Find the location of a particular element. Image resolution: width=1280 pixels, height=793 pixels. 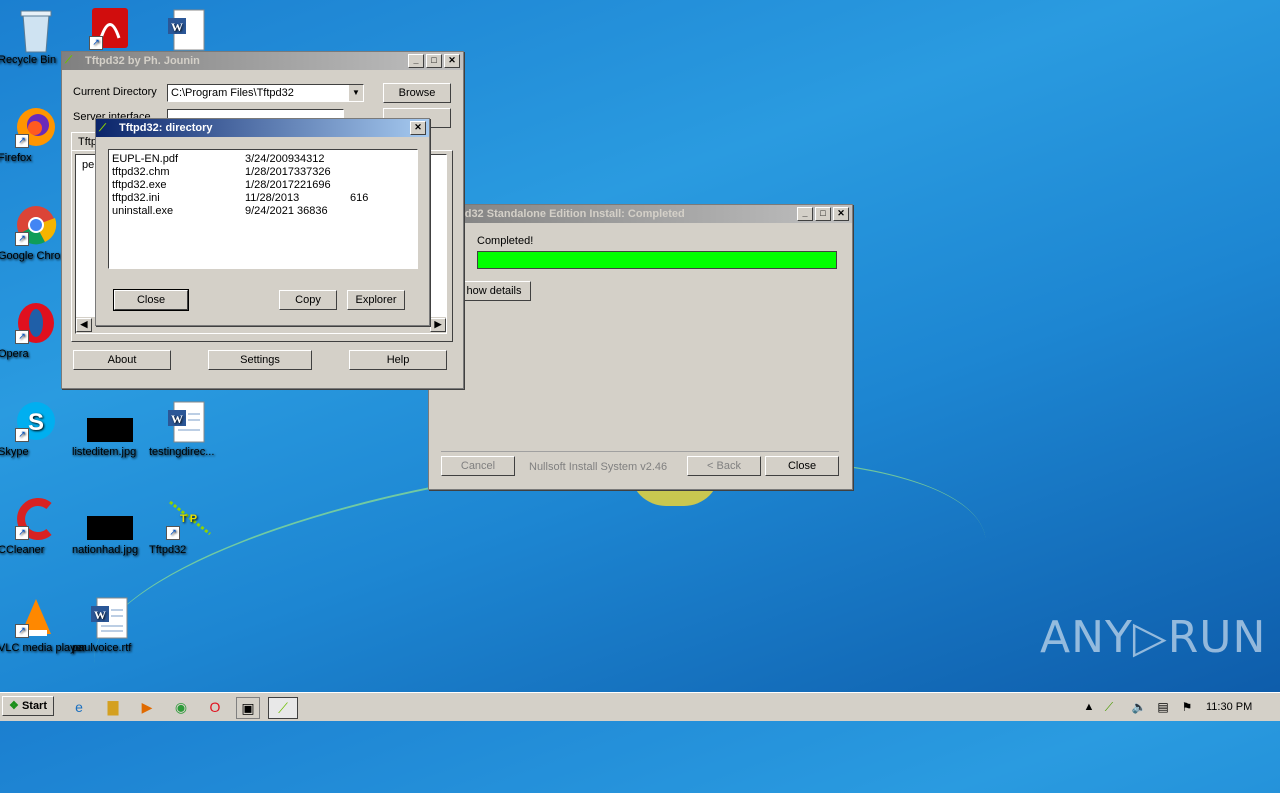

chevron-up-icon: ▲ is located at coordinates (1089, 707).